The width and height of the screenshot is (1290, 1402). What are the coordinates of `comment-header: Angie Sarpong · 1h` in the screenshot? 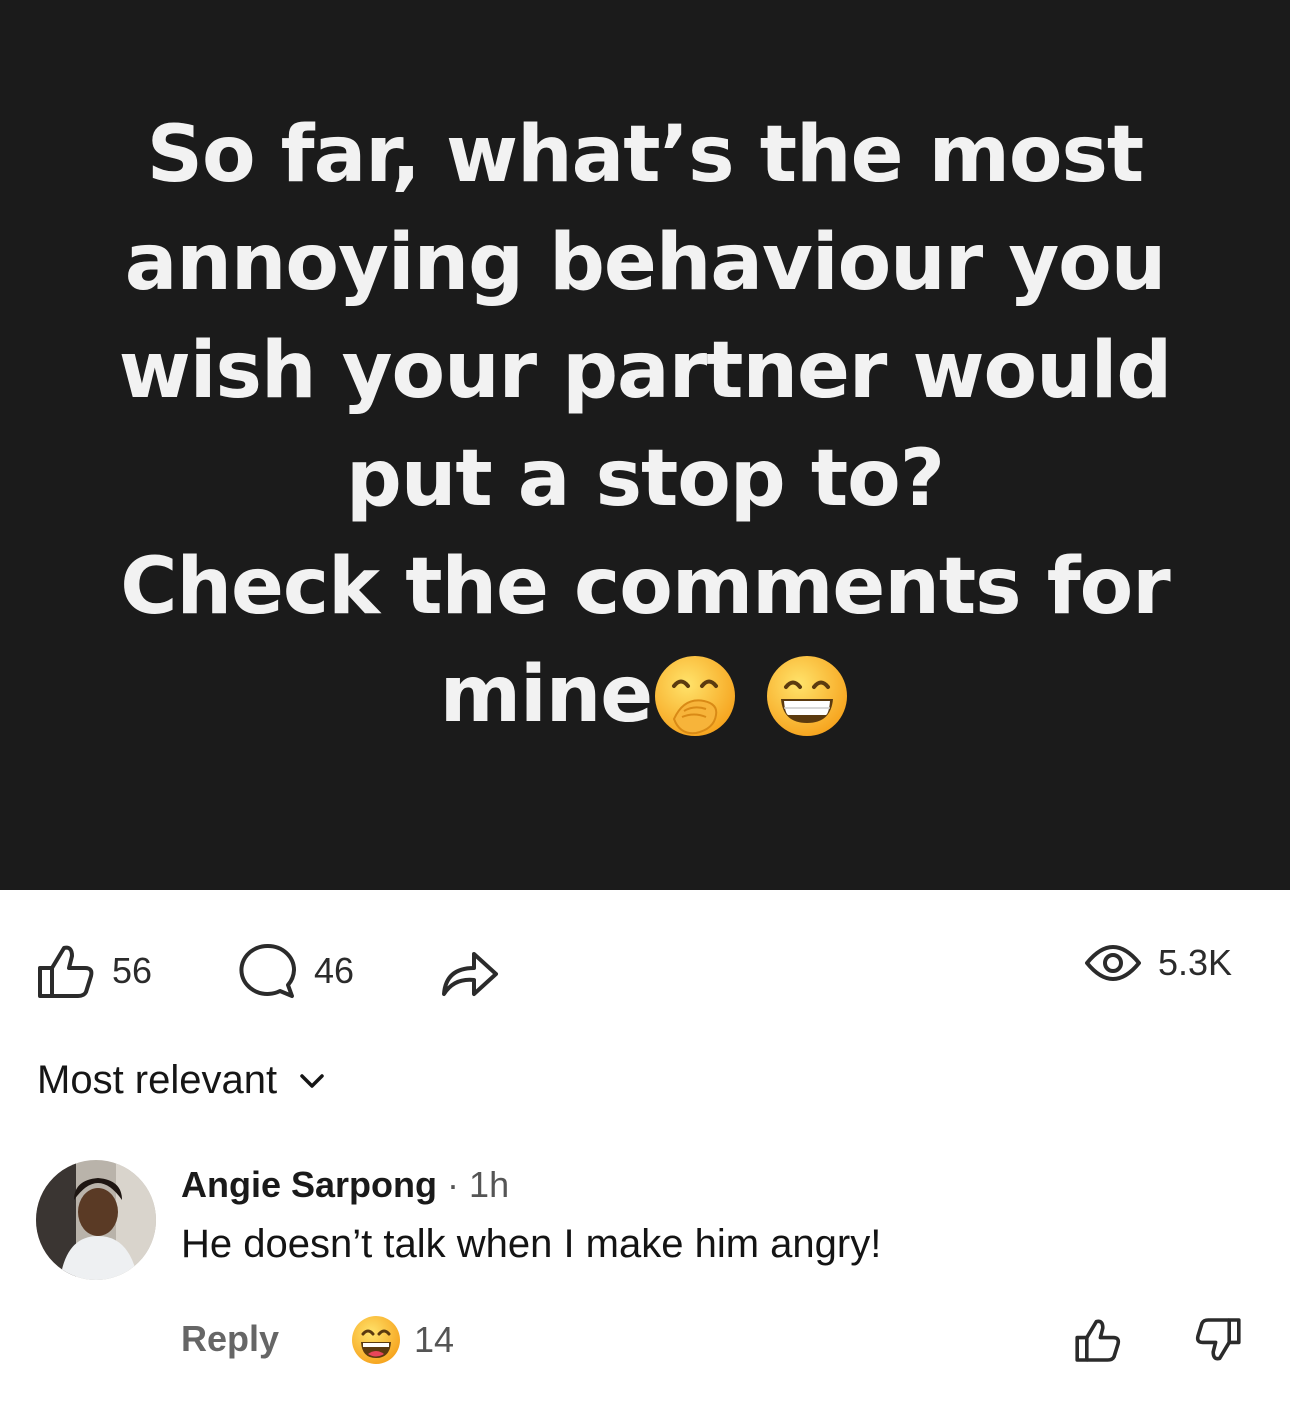 It's located at (345, 1185).